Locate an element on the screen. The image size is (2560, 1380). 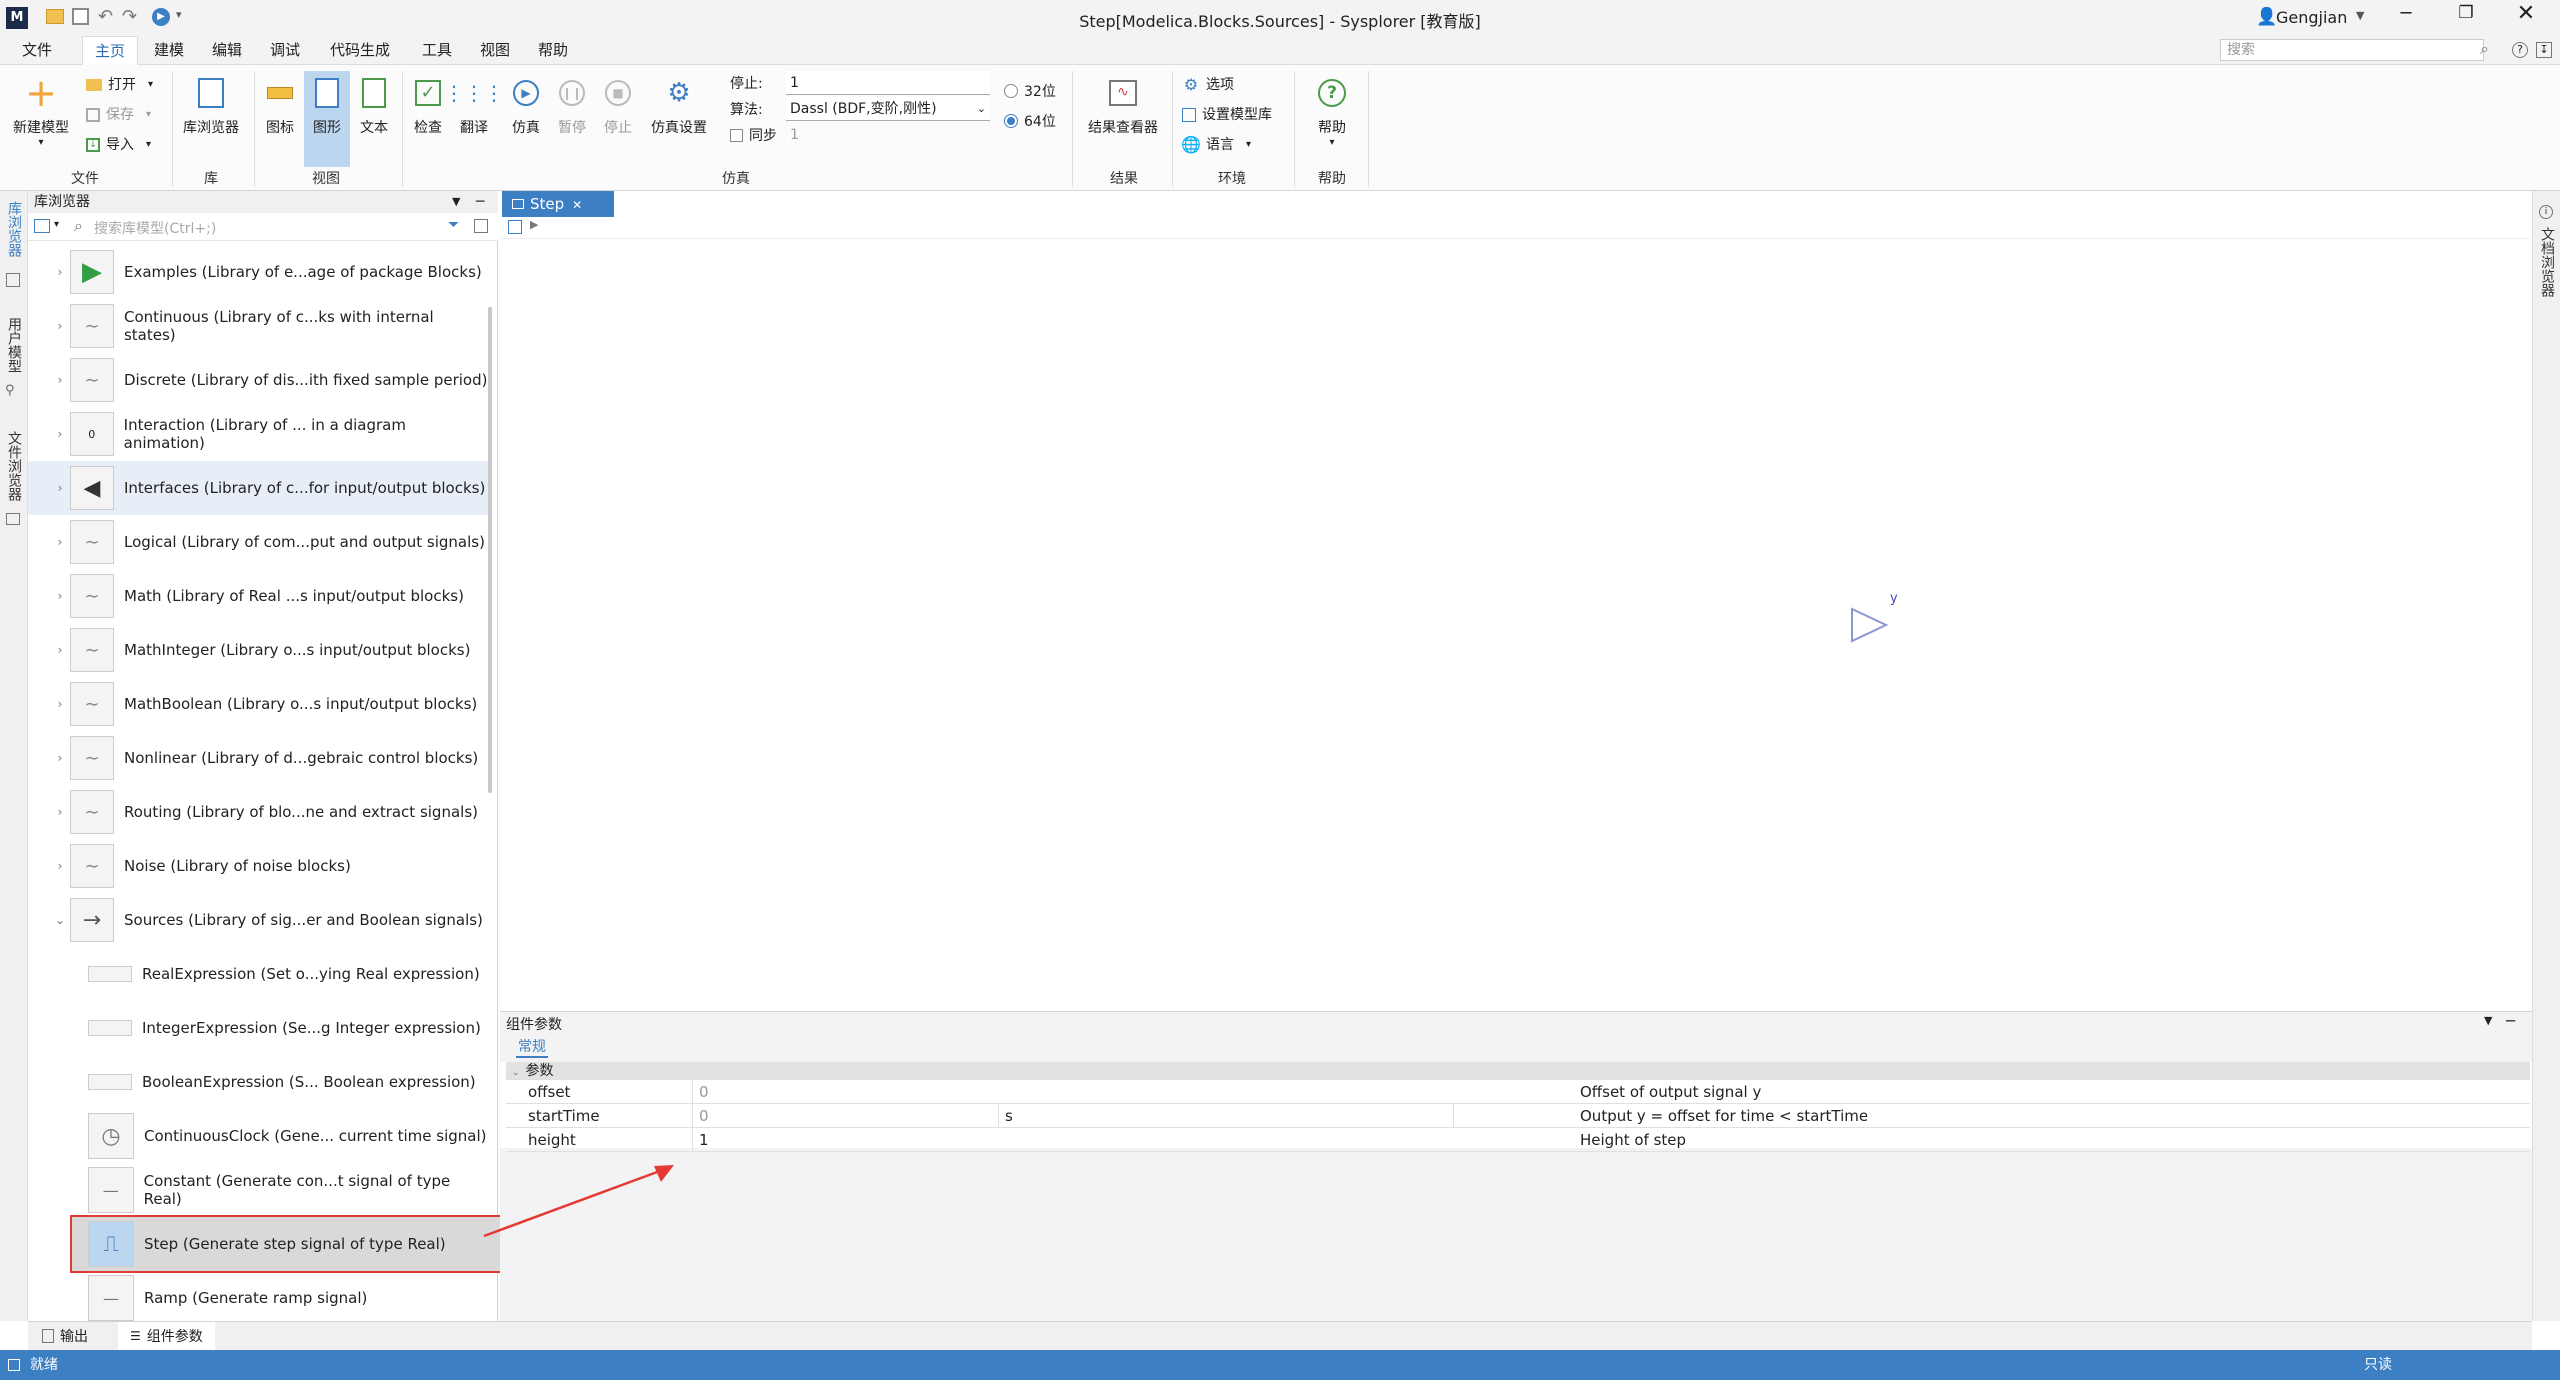
param-value-input: 1 is located at coordinates (845, 1140).